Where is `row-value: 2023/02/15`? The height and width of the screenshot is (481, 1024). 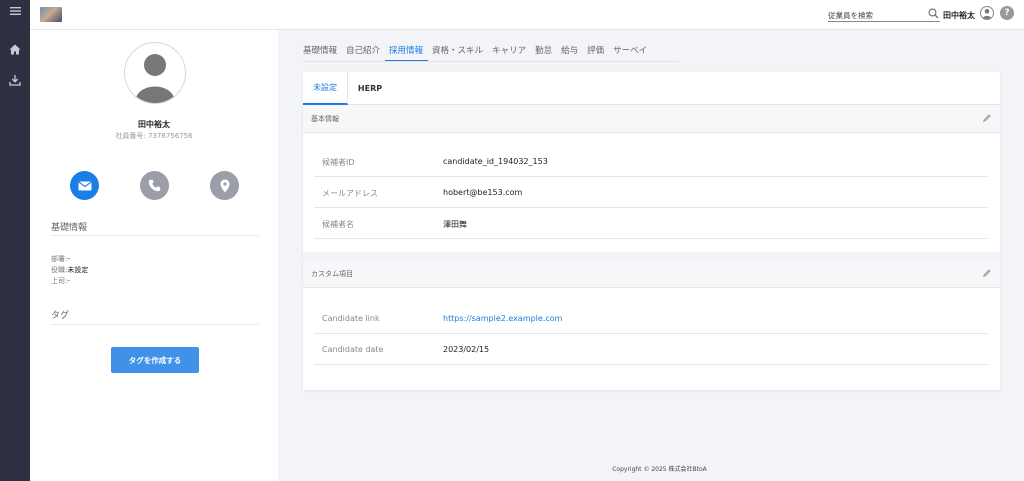
row-value: 2023/02/15 is located at coordinates (466, 349).